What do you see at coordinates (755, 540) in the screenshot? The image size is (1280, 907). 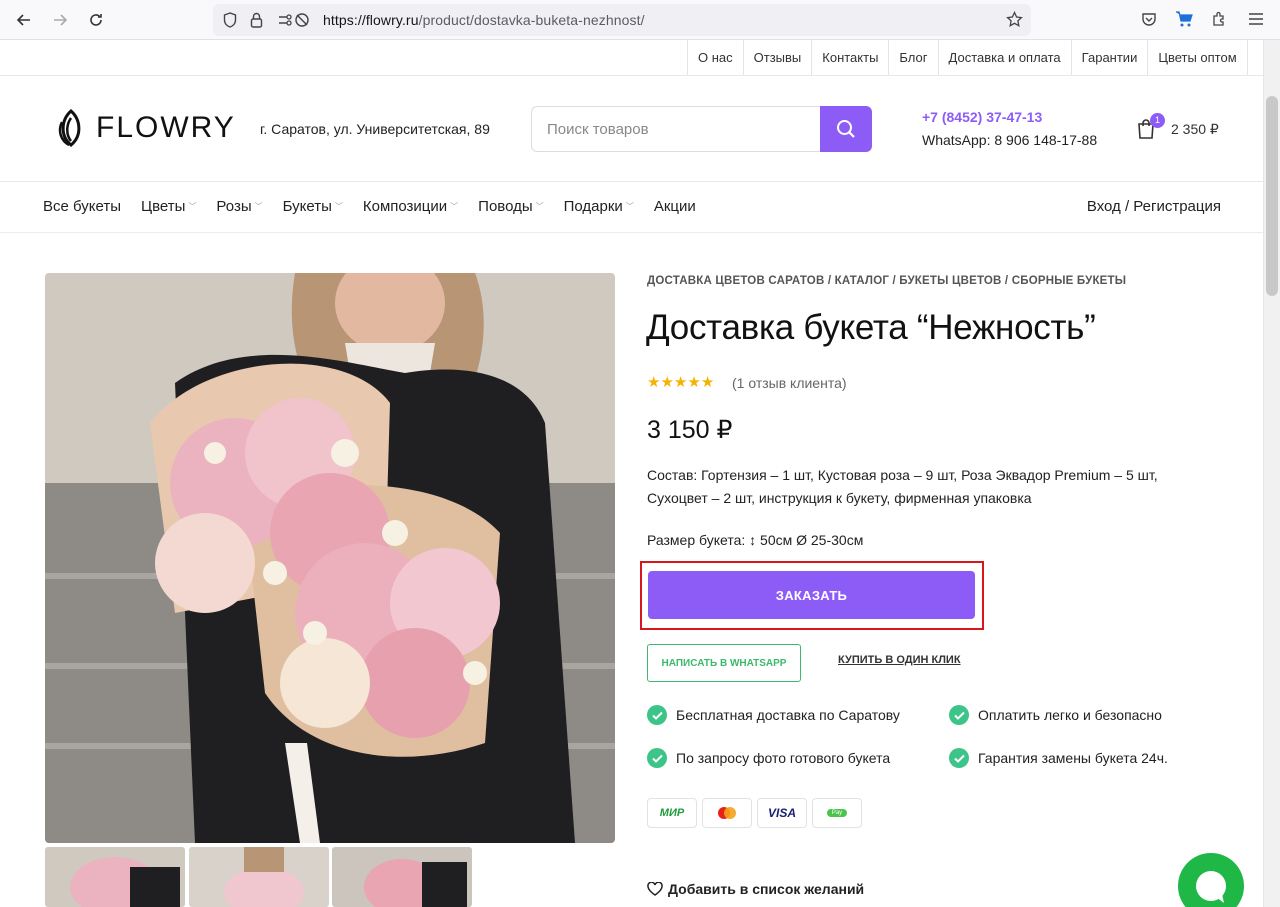 I see `bouquet-size: Размер букета: ↕ 50см Ø 25-30см` at bounding box center [755, 540].